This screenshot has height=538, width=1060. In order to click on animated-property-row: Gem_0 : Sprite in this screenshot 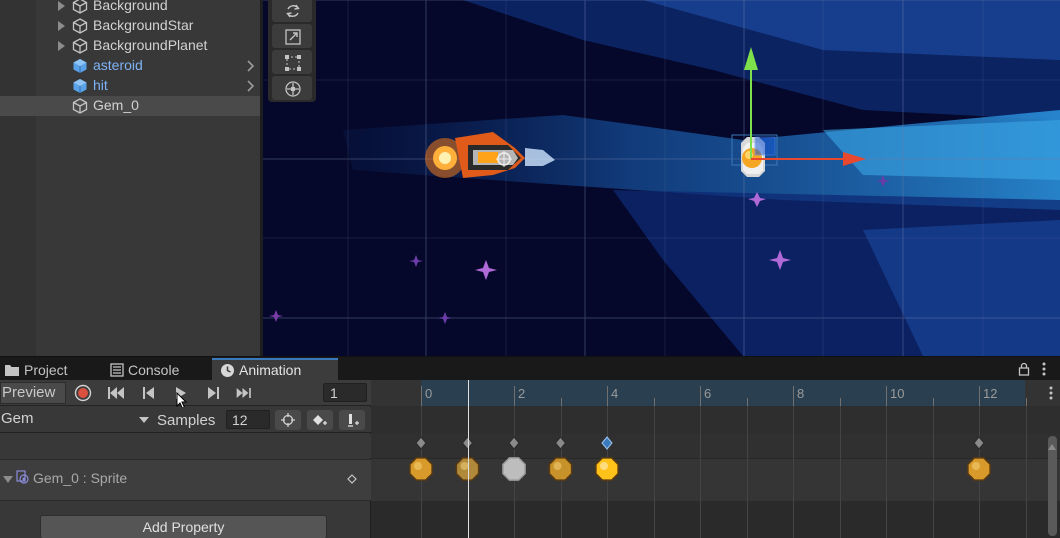, I will do `click(185, 480)`.